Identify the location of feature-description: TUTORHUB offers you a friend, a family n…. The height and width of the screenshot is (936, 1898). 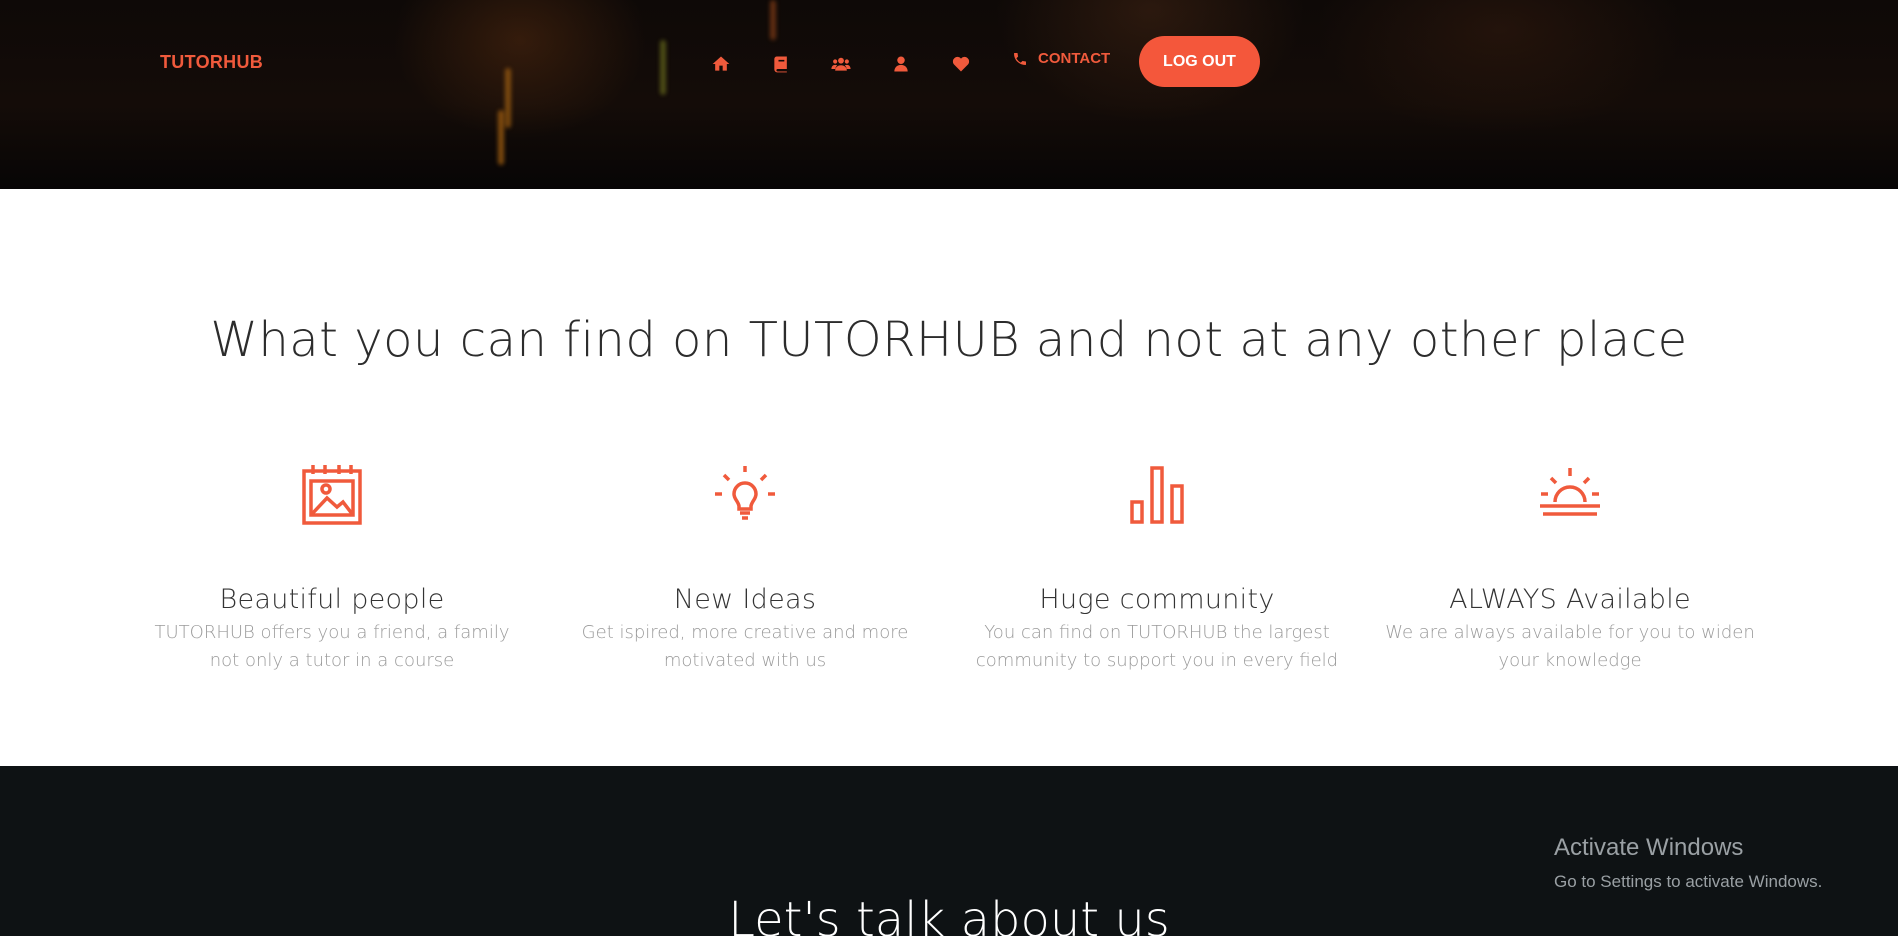
(332, 646).